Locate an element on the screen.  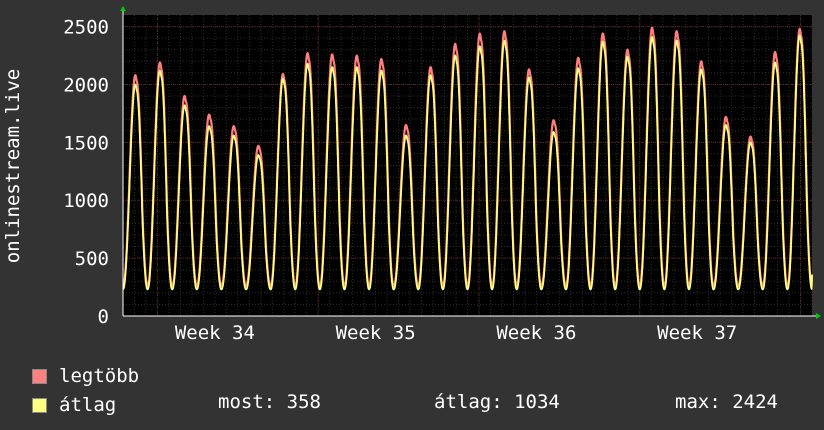
y-tick-label: 500 is located at coordinates (92, 259).